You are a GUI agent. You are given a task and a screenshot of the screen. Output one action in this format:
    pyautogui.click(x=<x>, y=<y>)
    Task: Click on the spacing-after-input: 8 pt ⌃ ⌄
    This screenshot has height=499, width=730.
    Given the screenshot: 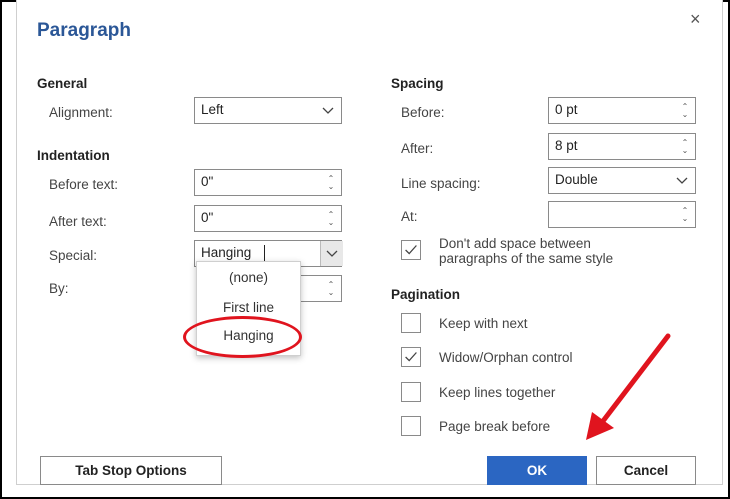 What is the action you would take?
    pyautogui.click(x=622, y=146)
    